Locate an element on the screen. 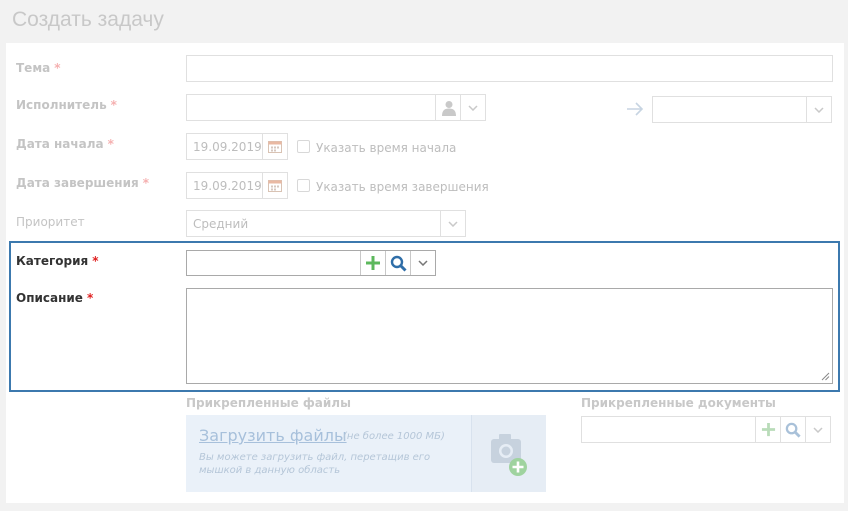 This screenshot has height=511, width=848. attached-documents-title: Прикрепленные документы is located at coordinates (678, 403).